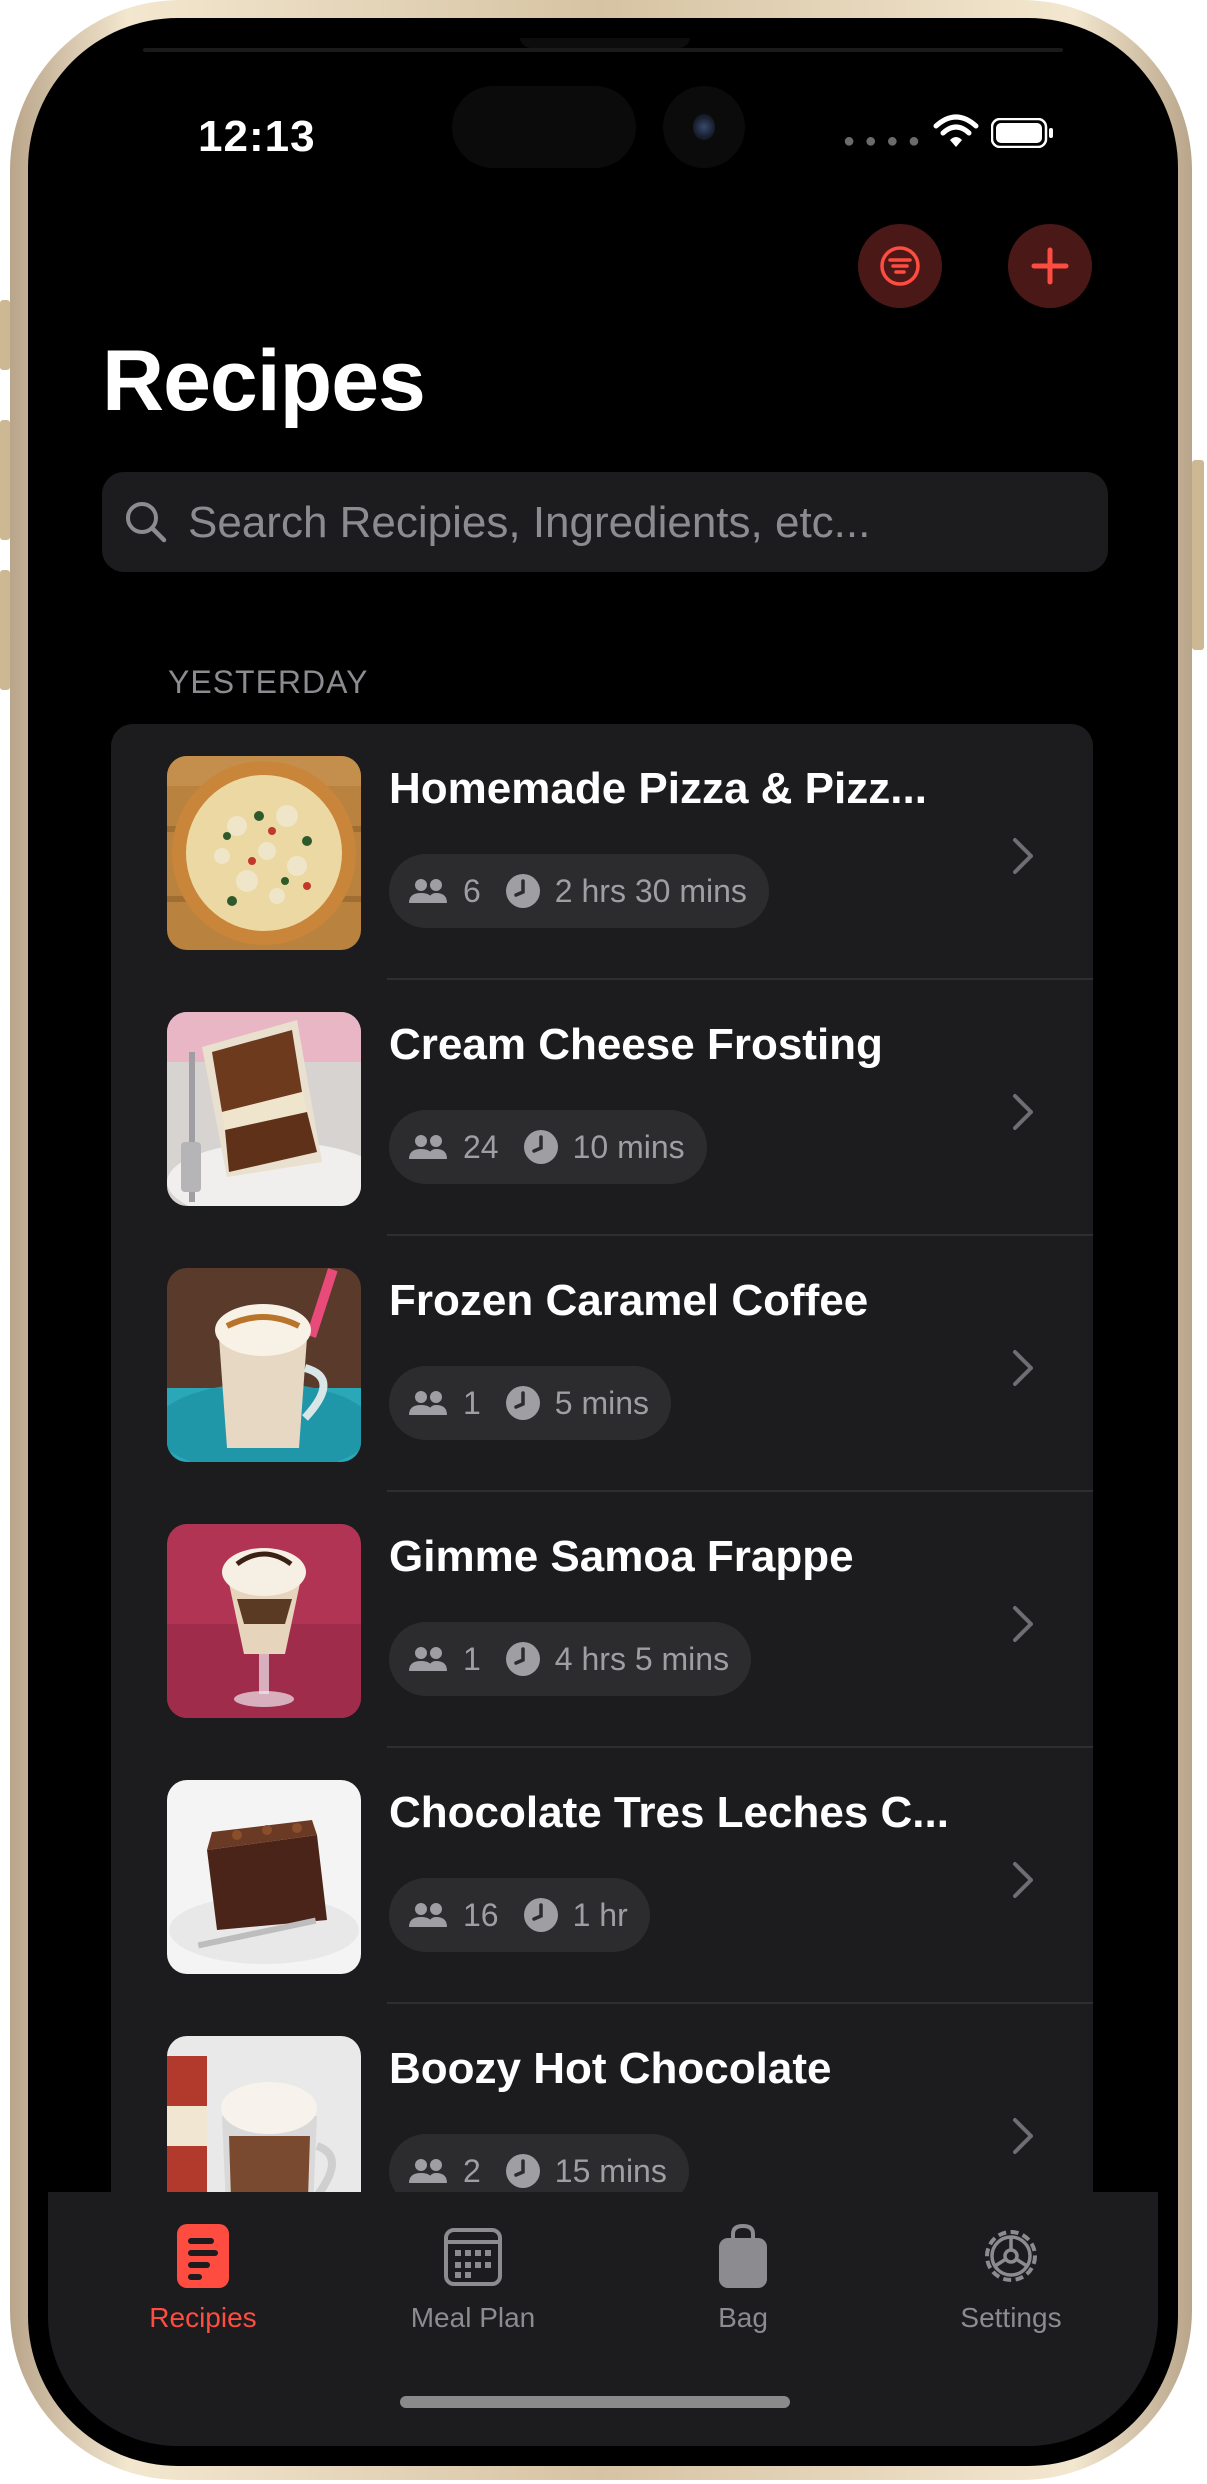  I want to click on recipe-meta: 6 2 hrs 30 mins, so click(579, 891).